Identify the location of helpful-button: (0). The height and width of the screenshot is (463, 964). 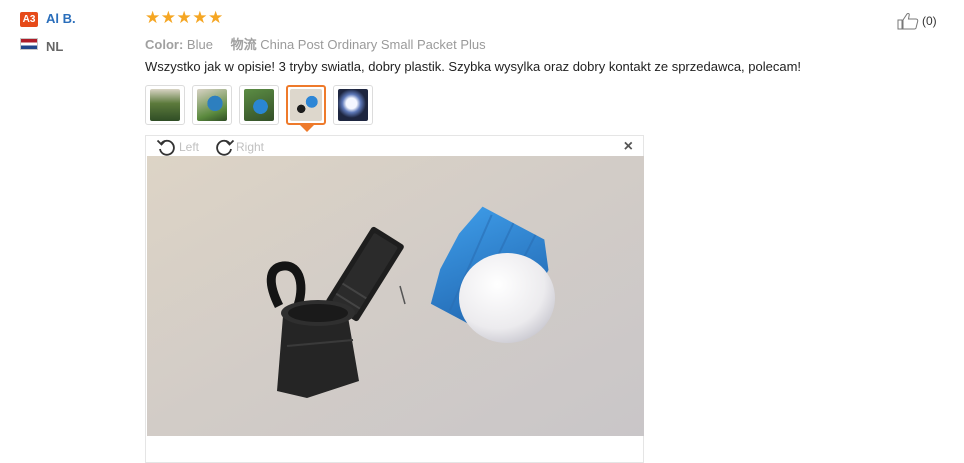
(917, 21).